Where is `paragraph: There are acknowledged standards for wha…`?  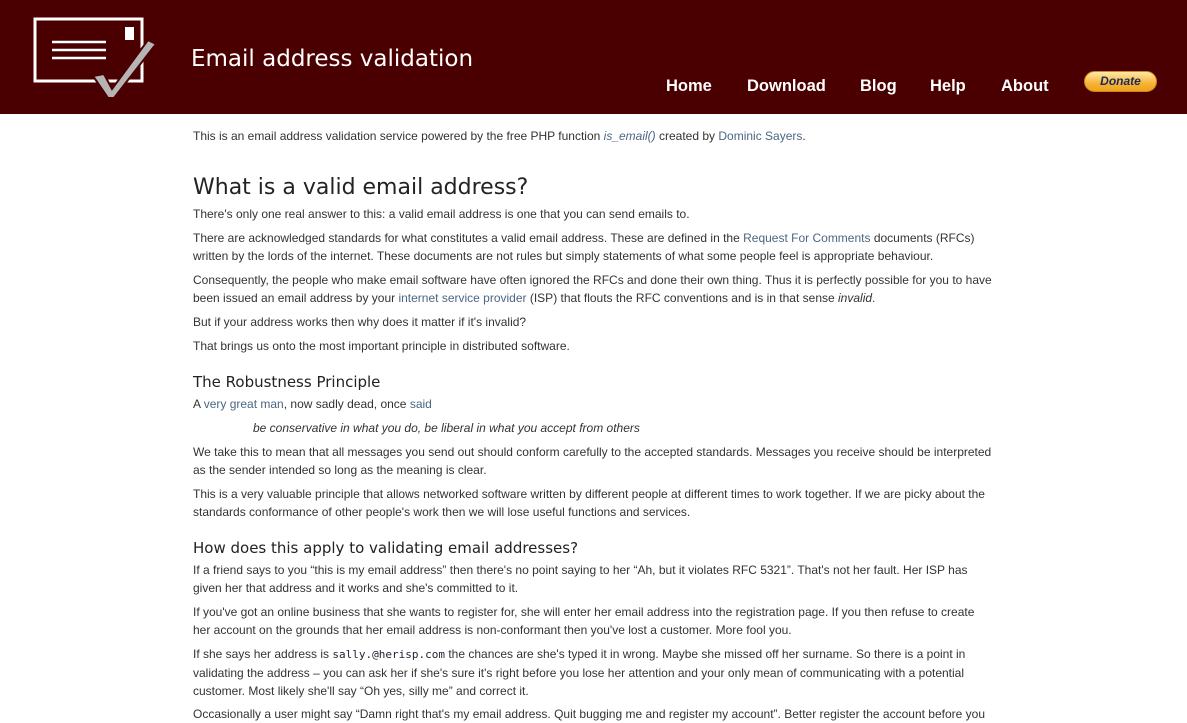 paragraph: There are acknowledged standards for wha… is located at coordinates (593, 247).